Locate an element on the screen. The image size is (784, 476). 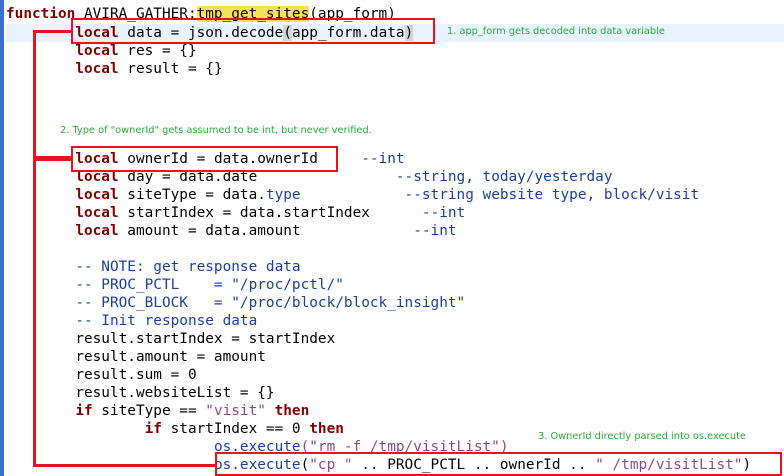
code-line-9: local amount = data.amount --int is located at coordinates (231, 231).